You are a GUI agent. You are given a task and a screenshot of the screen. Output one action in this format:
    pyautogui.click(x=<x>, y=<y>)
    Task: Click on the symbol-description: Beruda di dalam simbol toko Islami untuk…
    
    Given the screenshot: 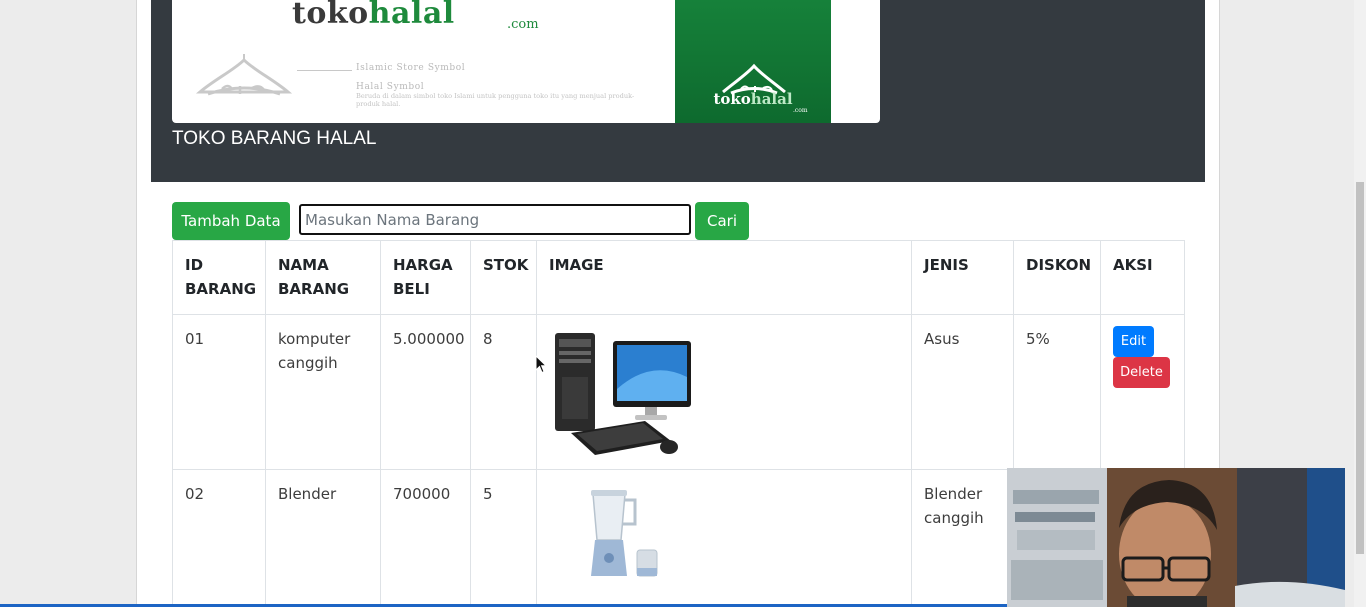 What is the action you would take?
    pyautogui.click(x=495, y=100)
    